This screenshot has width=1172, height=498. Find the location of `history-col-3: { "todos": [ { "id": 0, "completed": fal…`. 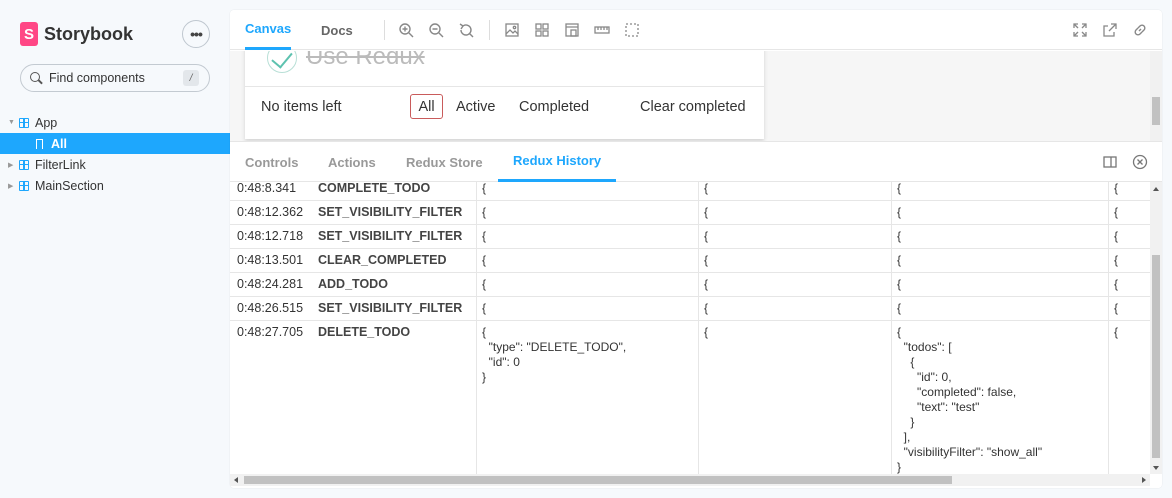

history-col-3: { "todos": [ { "id": 0, "completed": fal… is located at coordinates (966, 397).